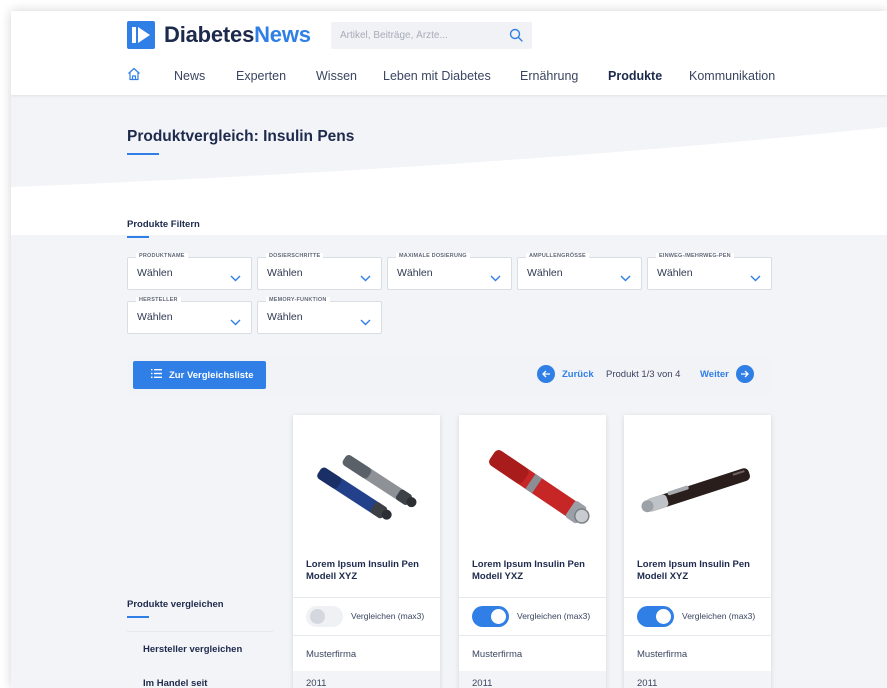 The width and height of the screenshot is (887, 688). I want to click on nav-item-produkte: Produkte, so click(635, 76).